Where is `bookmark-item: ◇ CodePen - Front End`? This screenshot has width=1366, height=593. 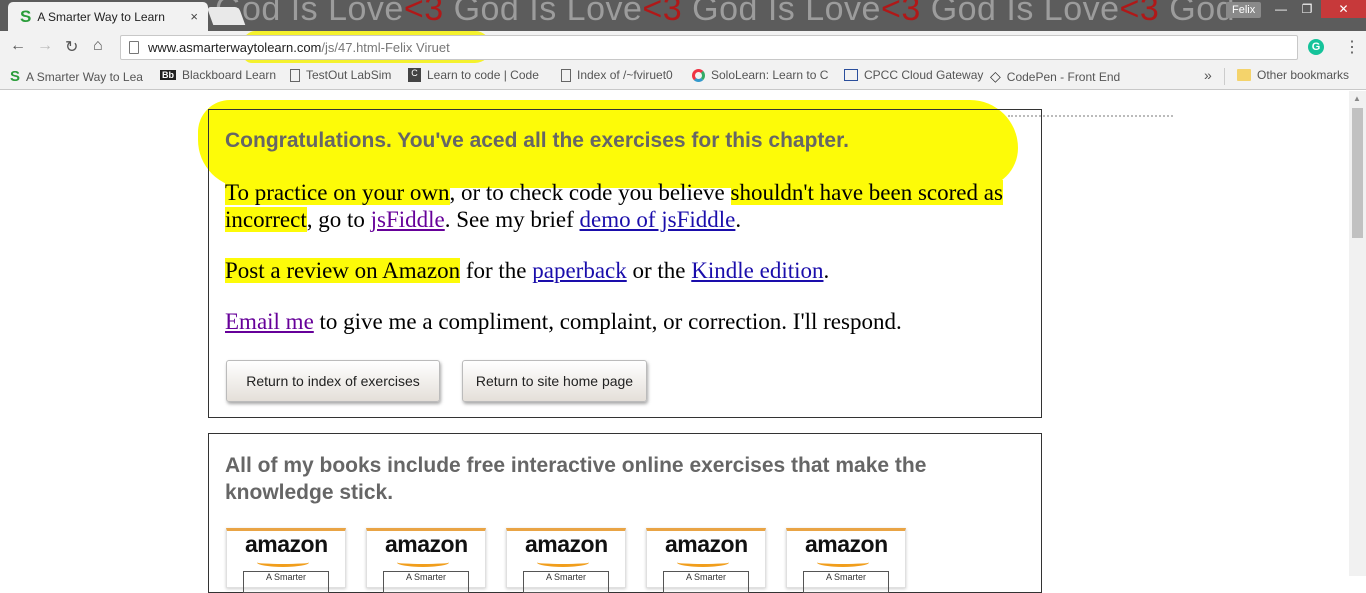 bookmark-item: ◇ CodePen - Front End is located at coordinates (1055, 76).